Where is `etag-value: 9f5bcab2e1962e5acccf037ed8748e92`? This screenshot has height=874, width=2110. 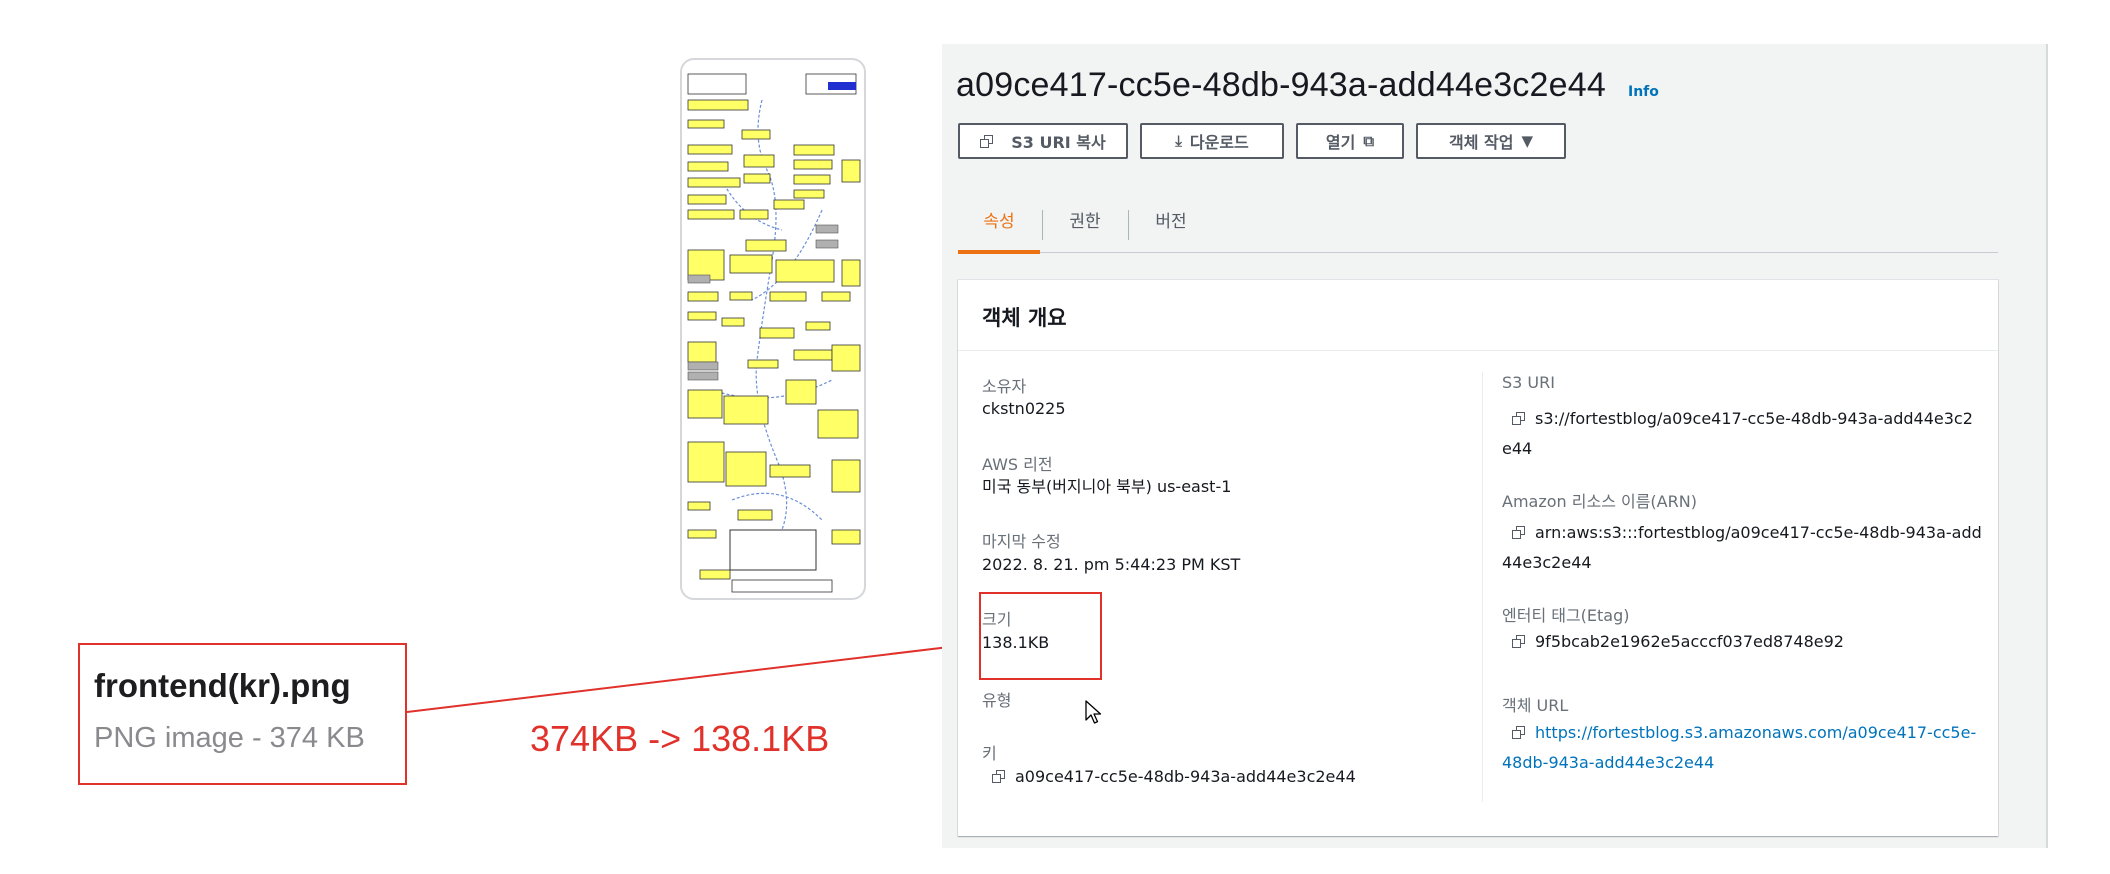
etag-value: 9f5bcab2e1962e5acccf037ed8748e92 is located at coordinates (1678, 642).